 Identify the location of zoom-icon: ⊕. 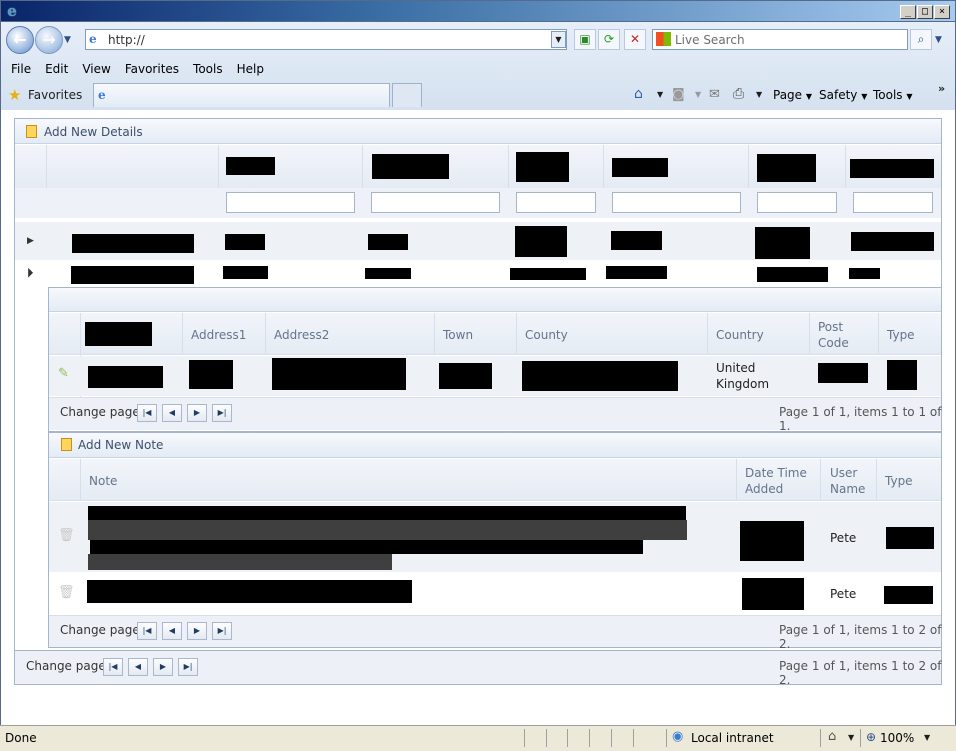
(871, 737).